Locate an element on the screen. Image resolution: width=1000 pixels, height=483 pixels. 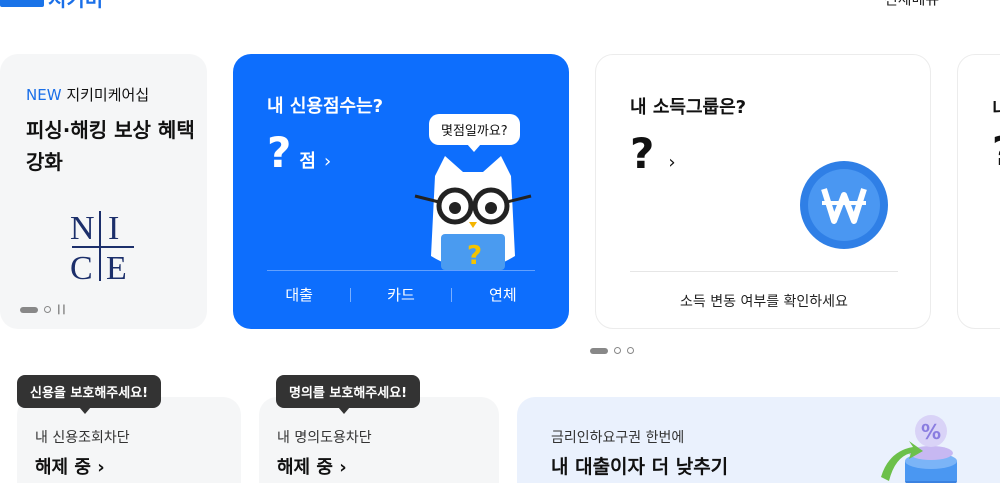
credit-score-unit: 점 is located at coordinates (307, 161).